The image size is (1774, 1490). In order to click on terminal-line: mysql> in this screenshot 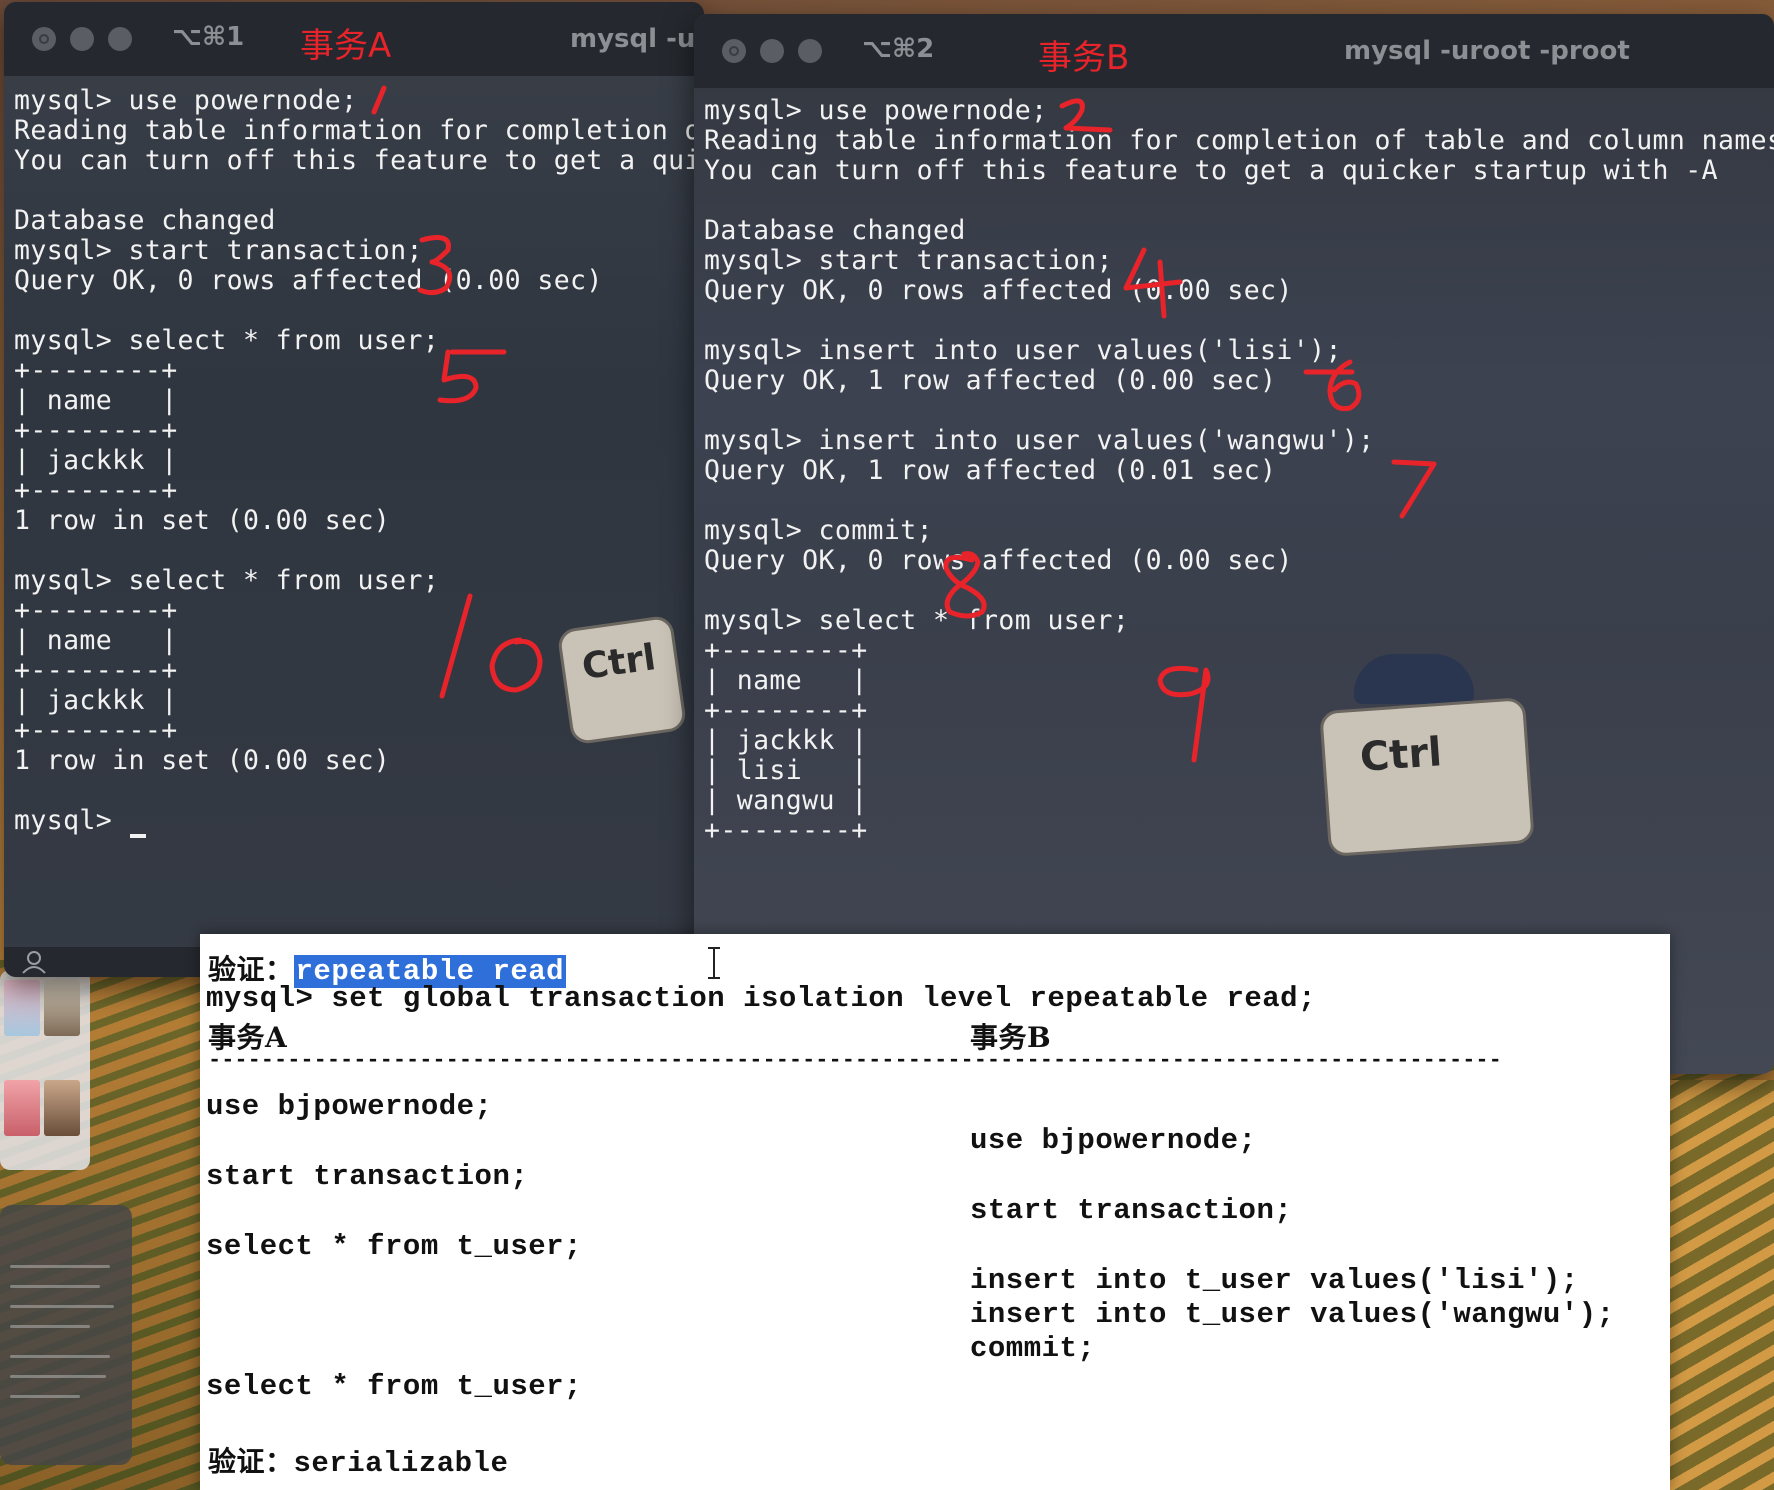, I will do `click(80, 821)`.